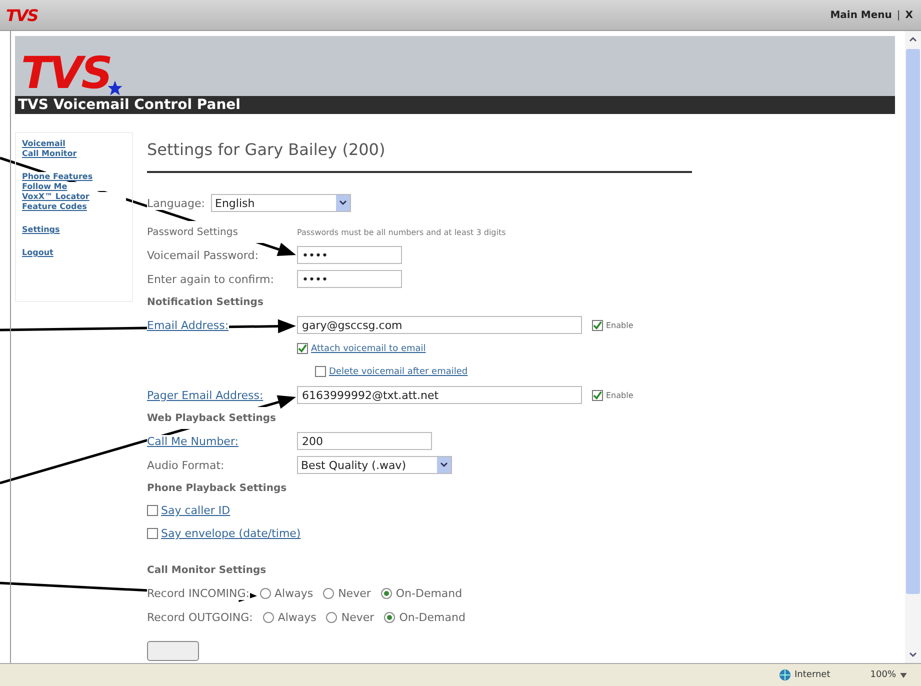  Describe the element at coordinates (401, 232) in the screenshot. I see `hint-text: Passwords must be all numbers and at least 3 digits` at that location.